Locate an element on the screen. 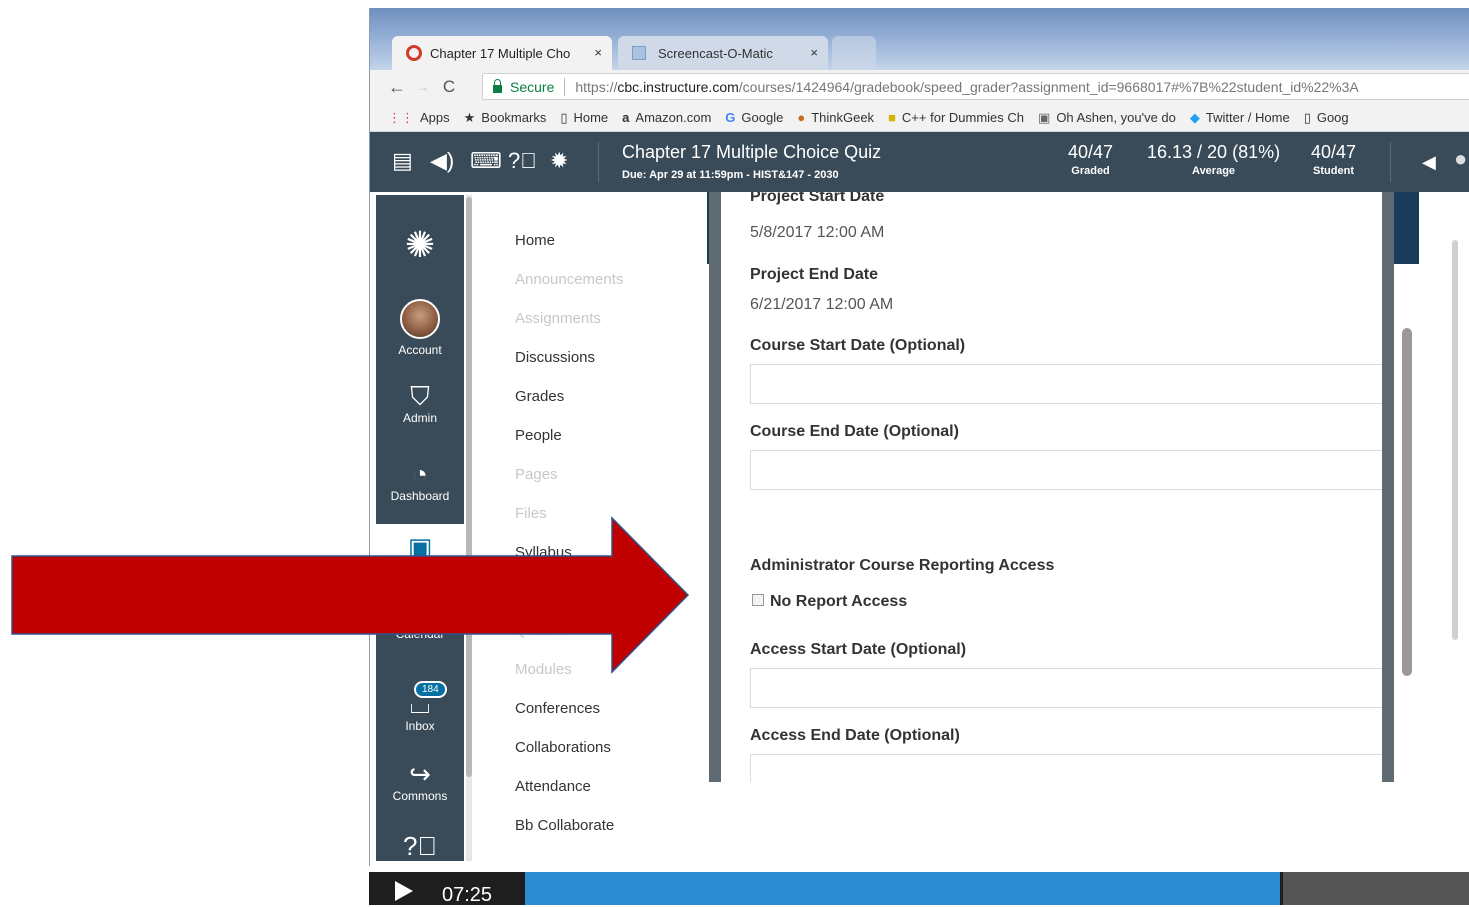 The width and height of the screenshot is (1469, 907). new-tab-button is located at coordinates (854, 53).